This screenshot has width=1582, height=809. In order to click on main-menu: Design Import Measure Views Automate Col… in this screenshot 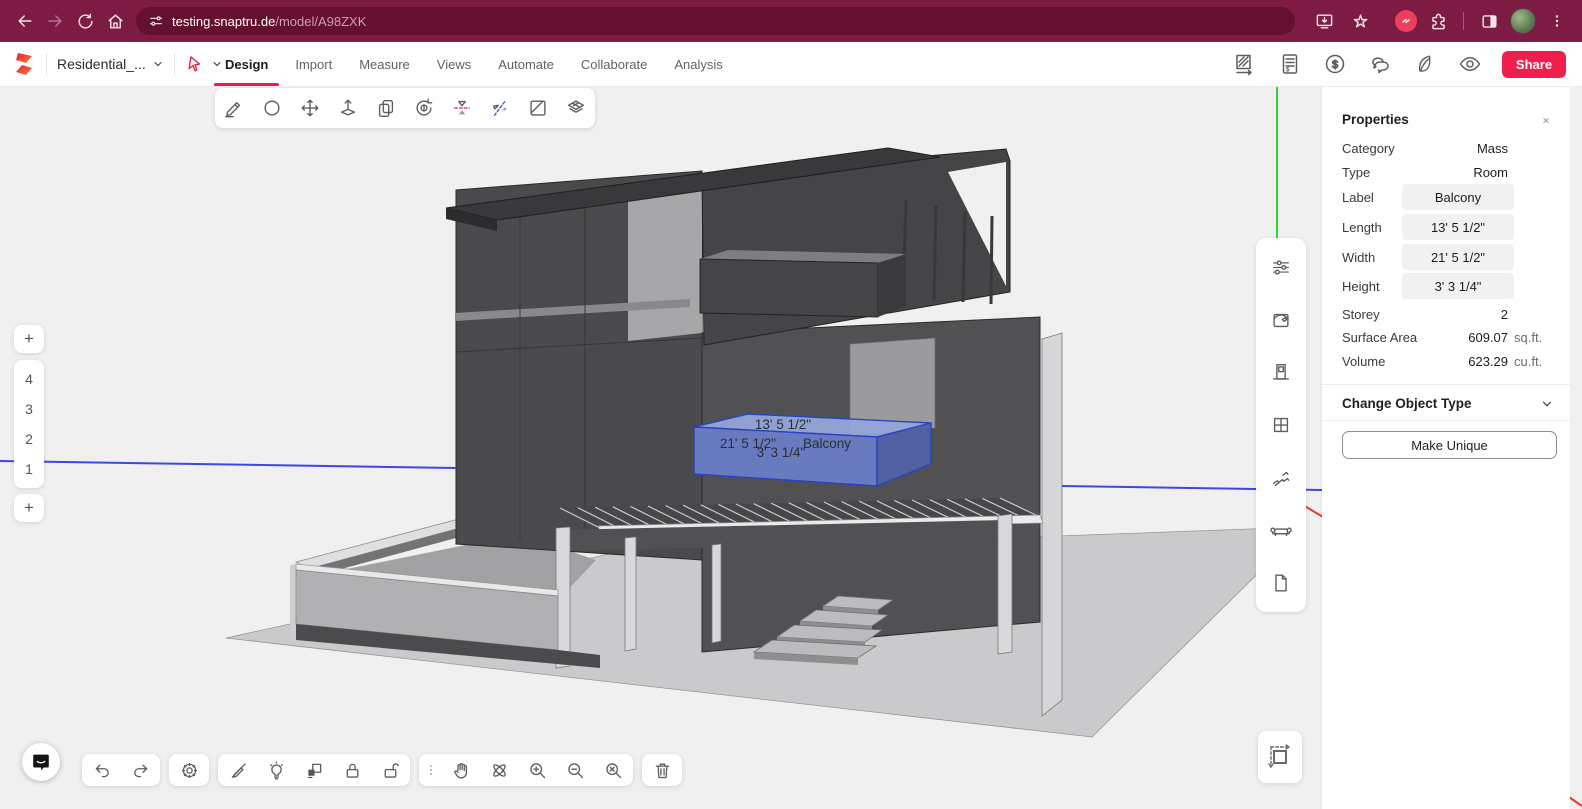, I will do `click(468, 64)`.